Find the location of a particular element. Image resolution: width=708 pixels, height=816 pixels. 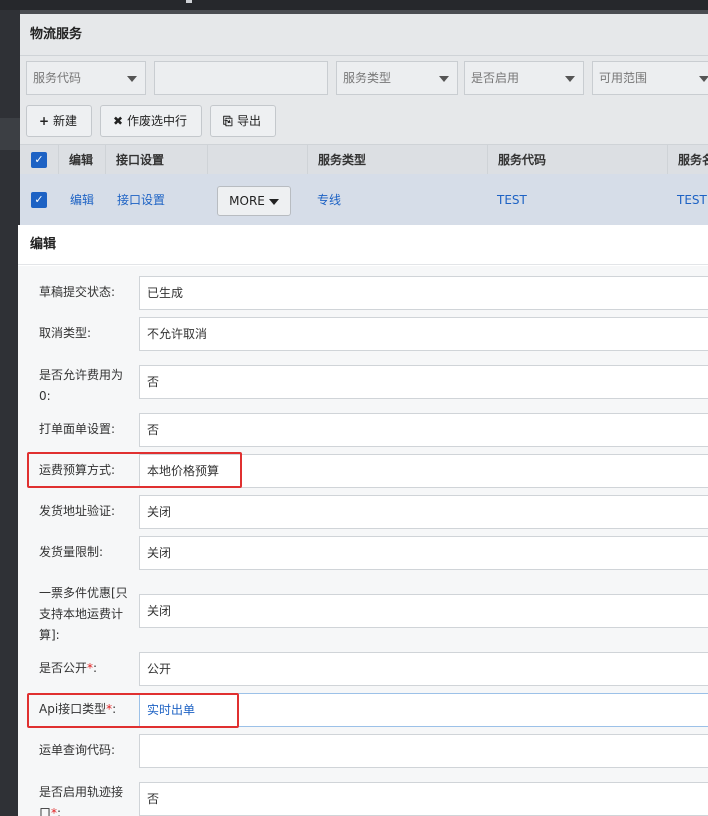

table-header: ✓ 编辑 接口设置 服务类型 服务代码 服务名 is located at coordinates (364, 159).